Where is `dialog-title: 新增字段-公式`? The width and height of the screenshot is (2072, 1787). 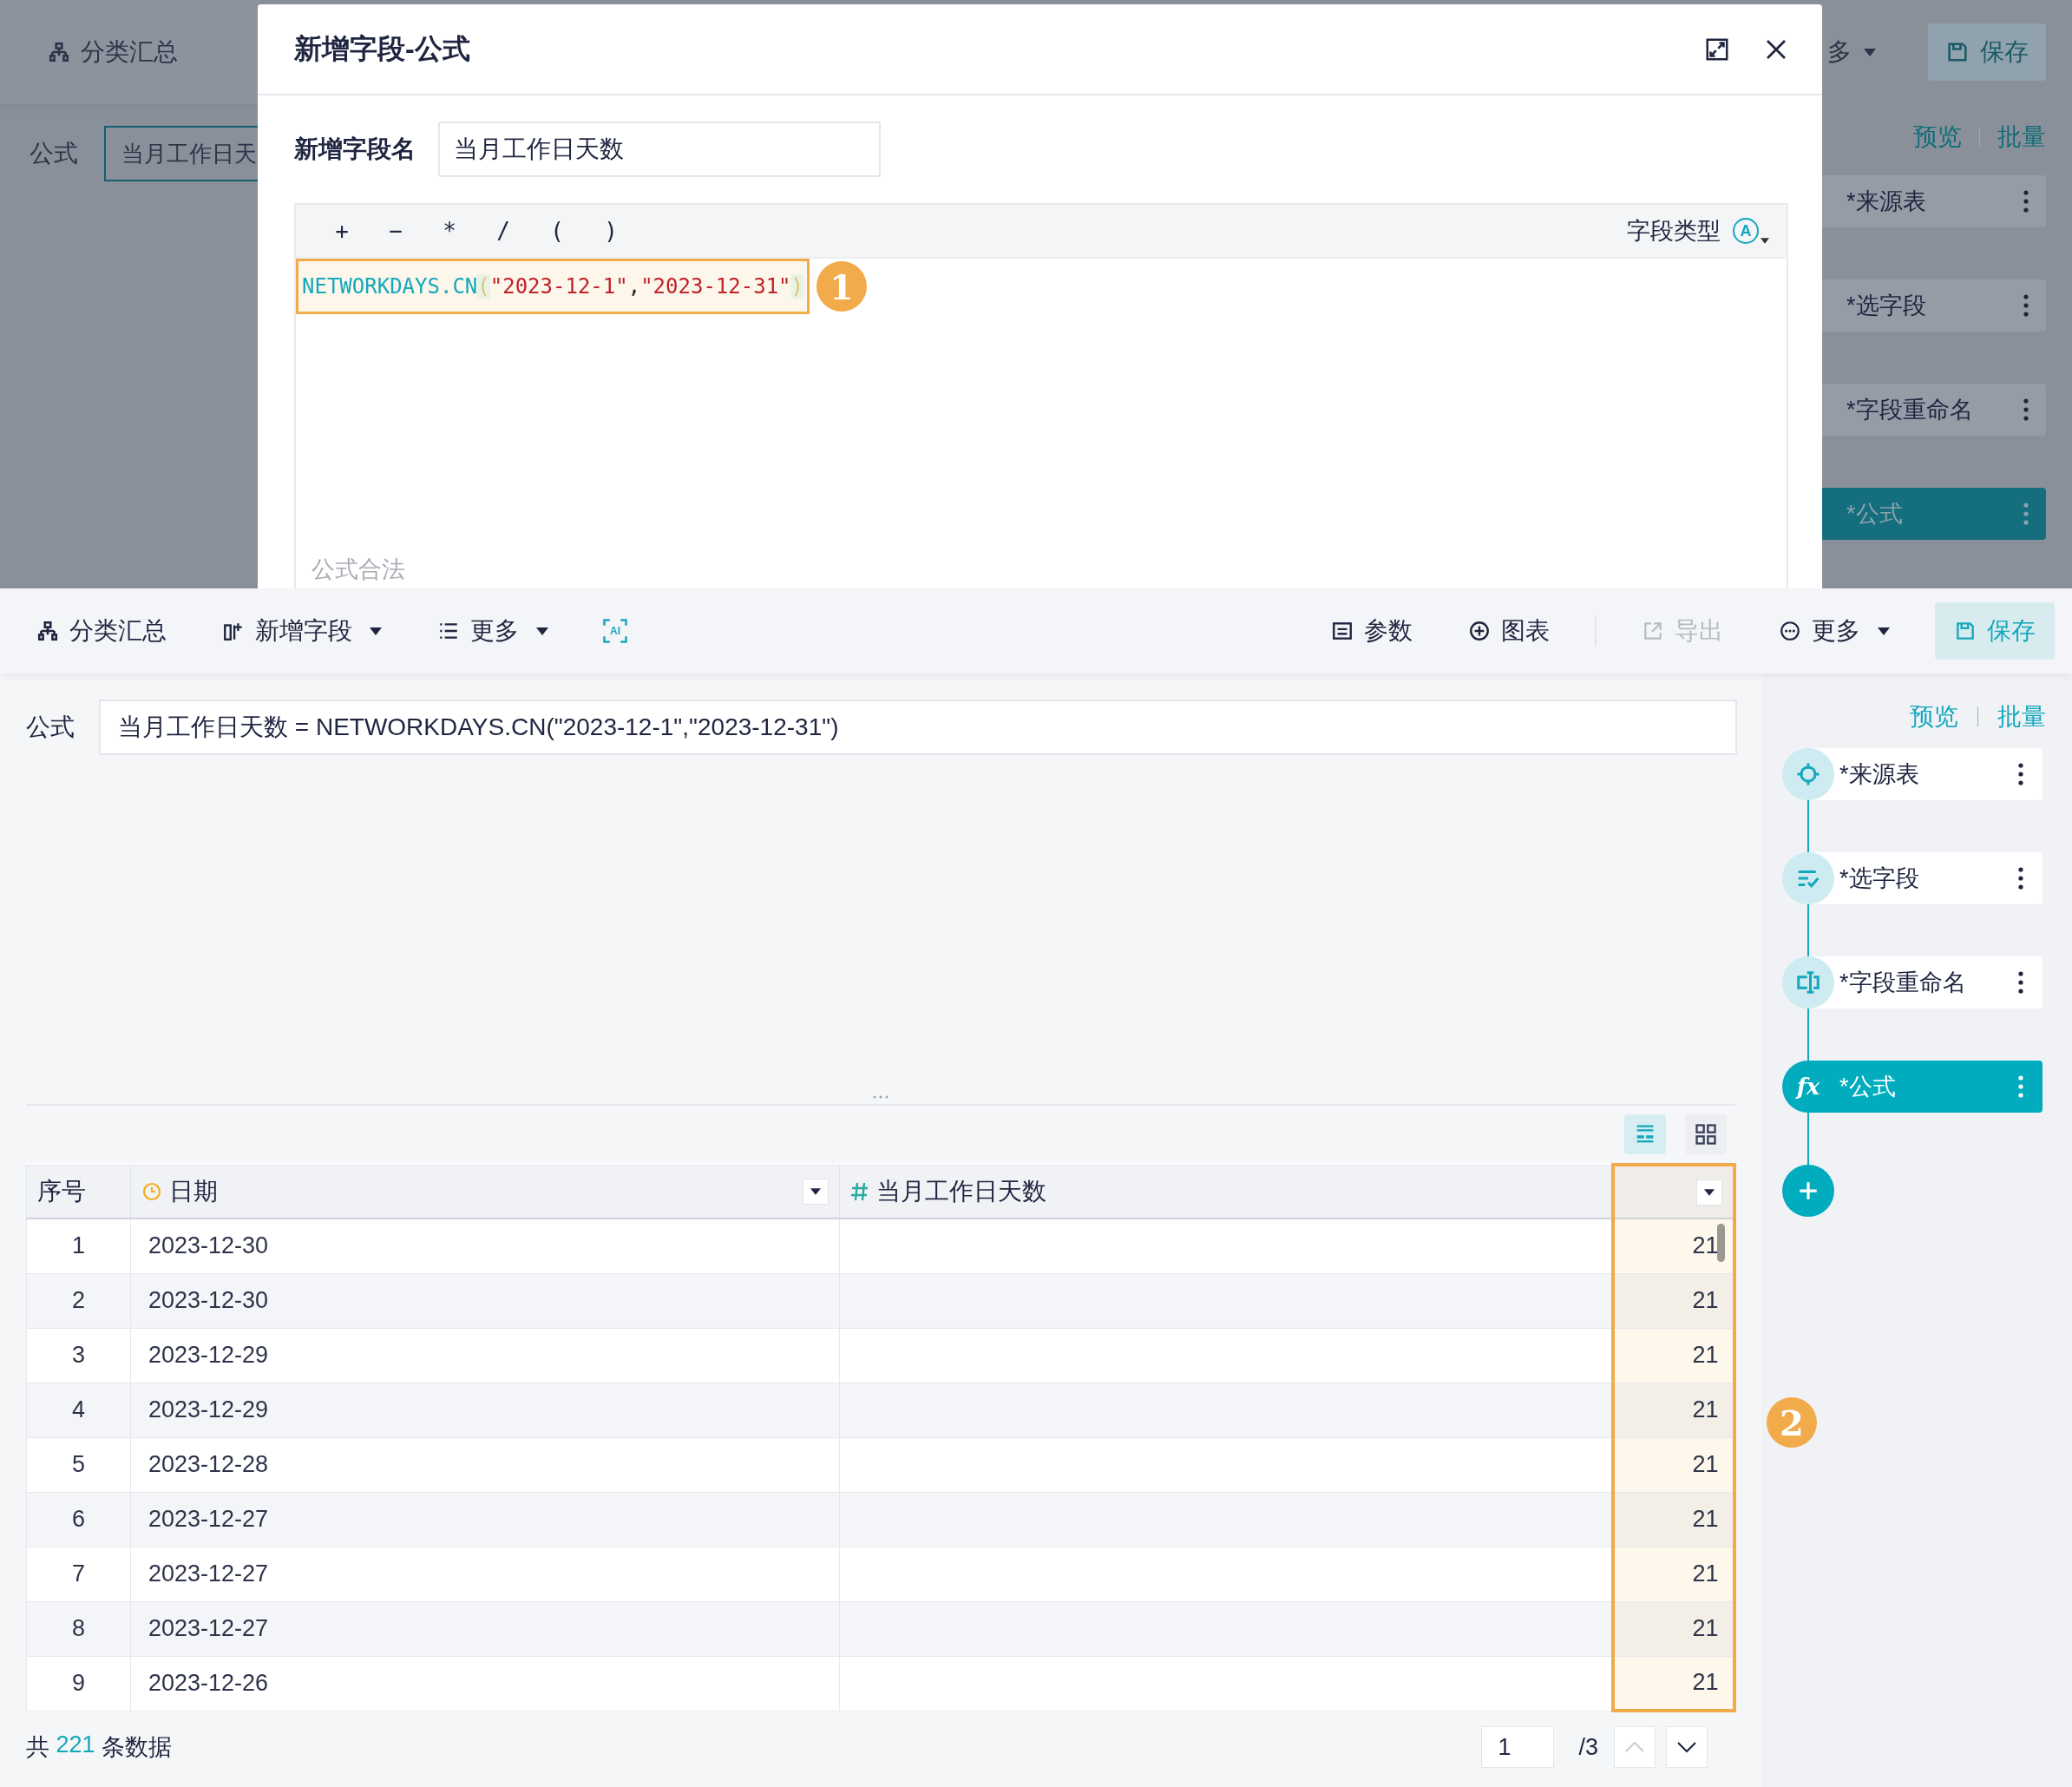
dialog-title: 新增字段-公式 is located at coordinates (382, 48).